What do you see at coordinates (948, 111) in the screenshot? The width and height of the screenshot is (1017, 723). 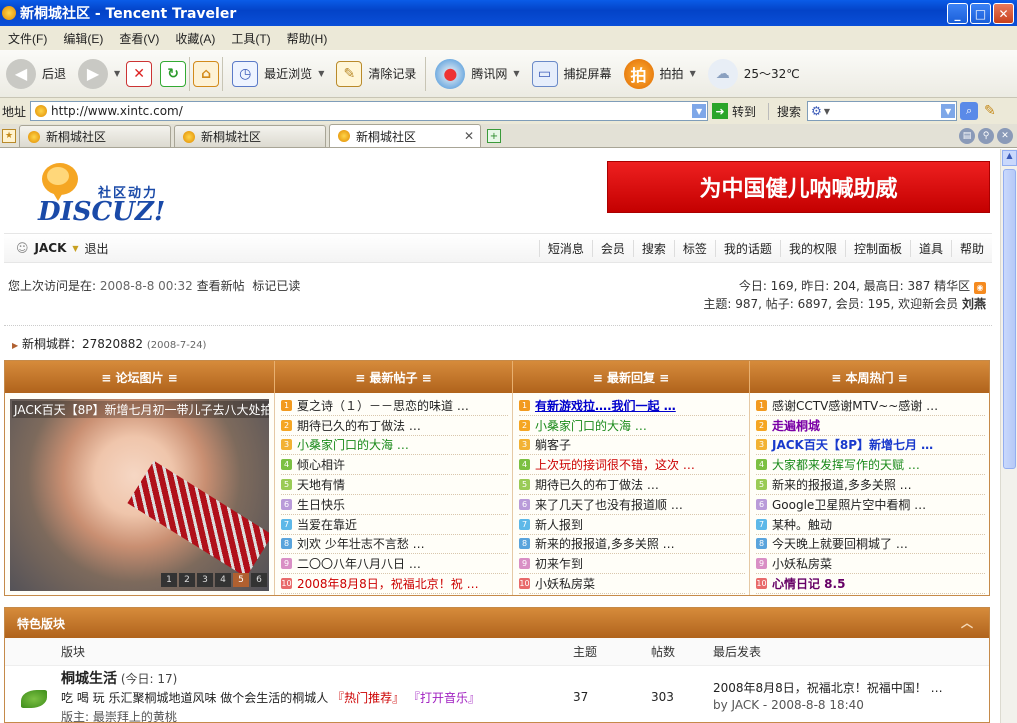 I see `search-dropdown-icon: ▼` at bounding box center [948, 111].